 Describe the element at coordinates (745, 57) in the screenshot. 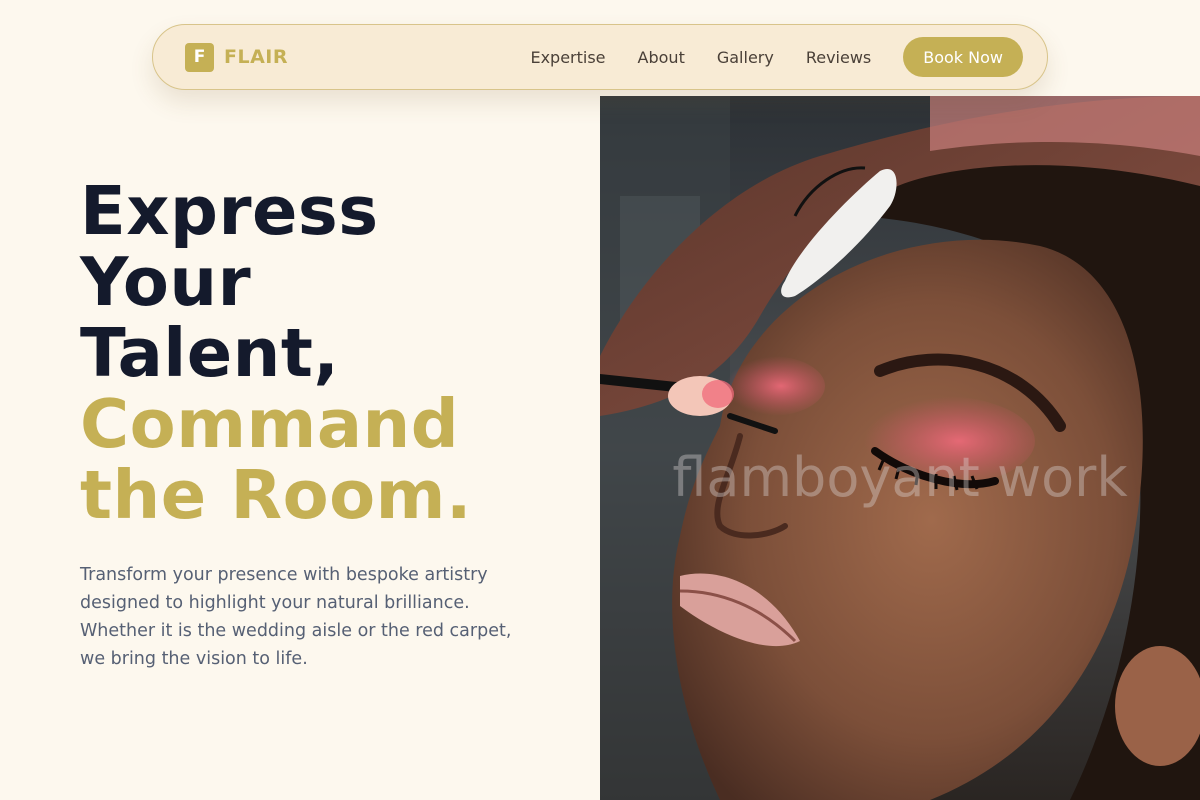

I see `nav-link-gallery: Gallery` at that location.